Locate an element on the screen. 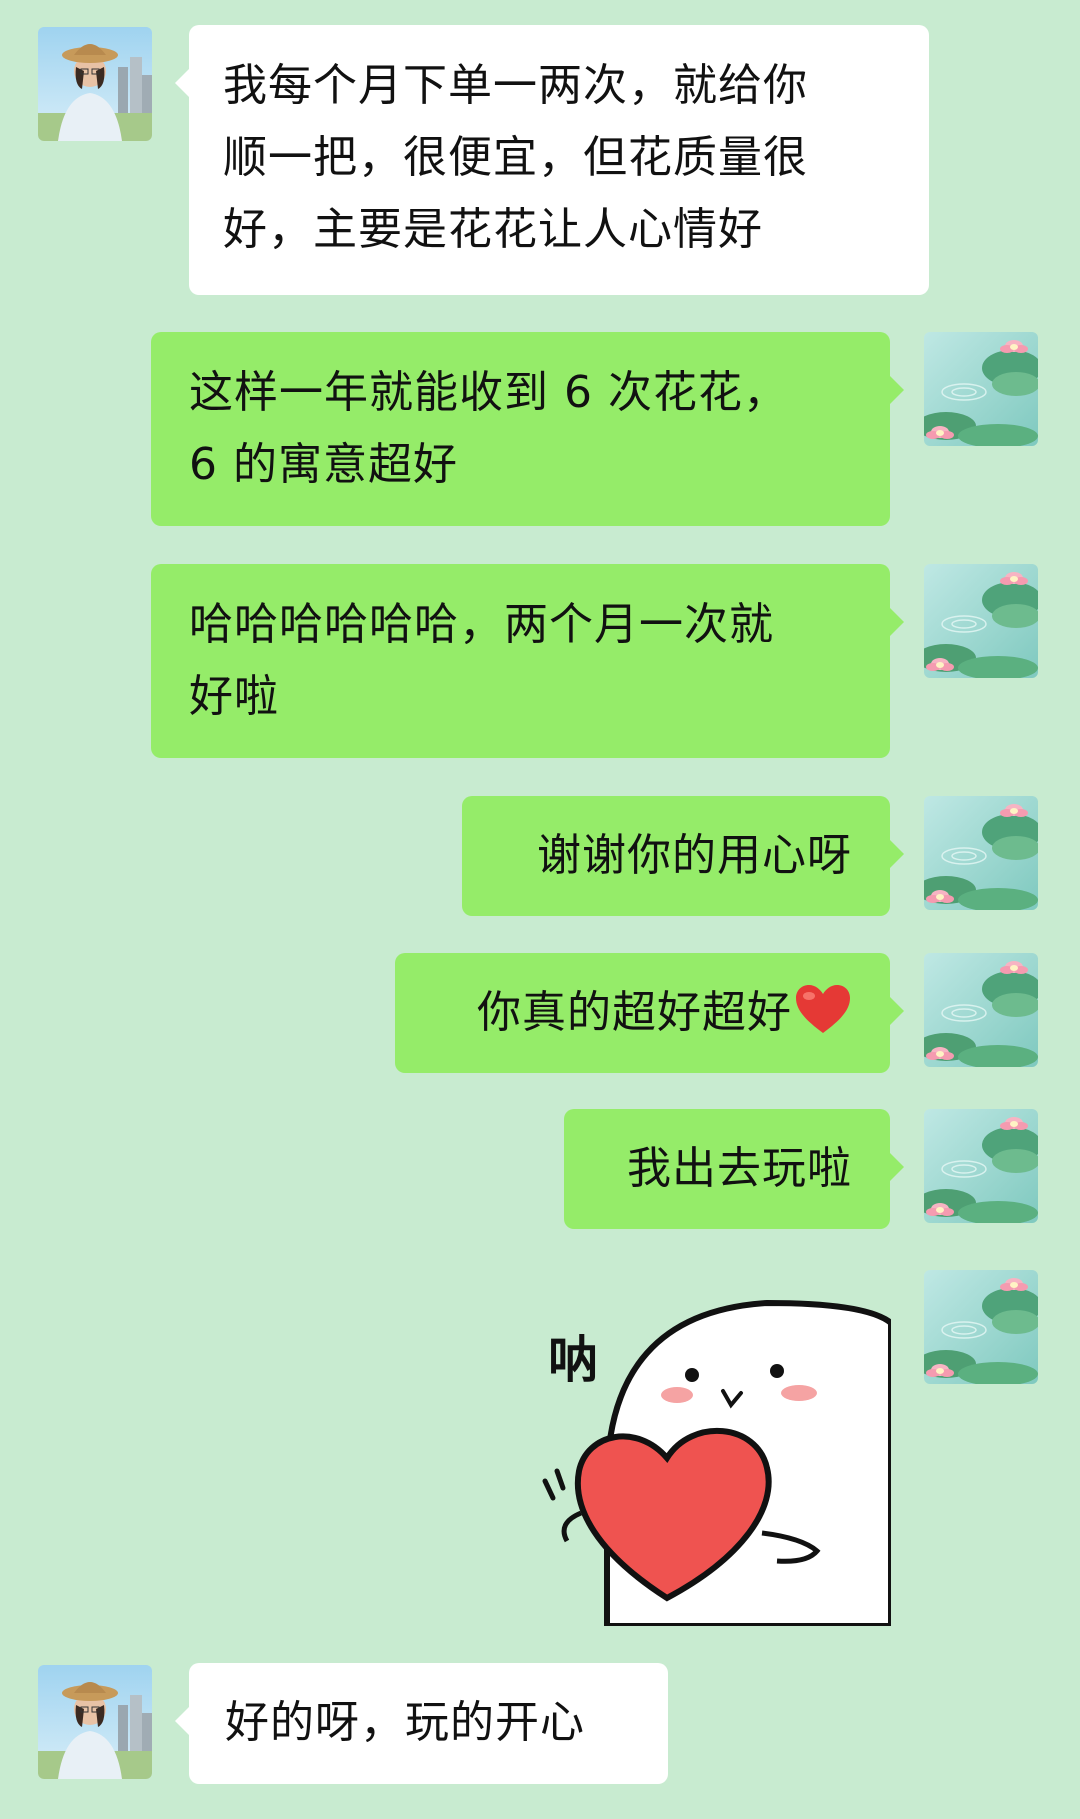 The image size is (1080, 1819). message-text-line: 谢谢你的用心呀 is located at coordinates (694, 855).